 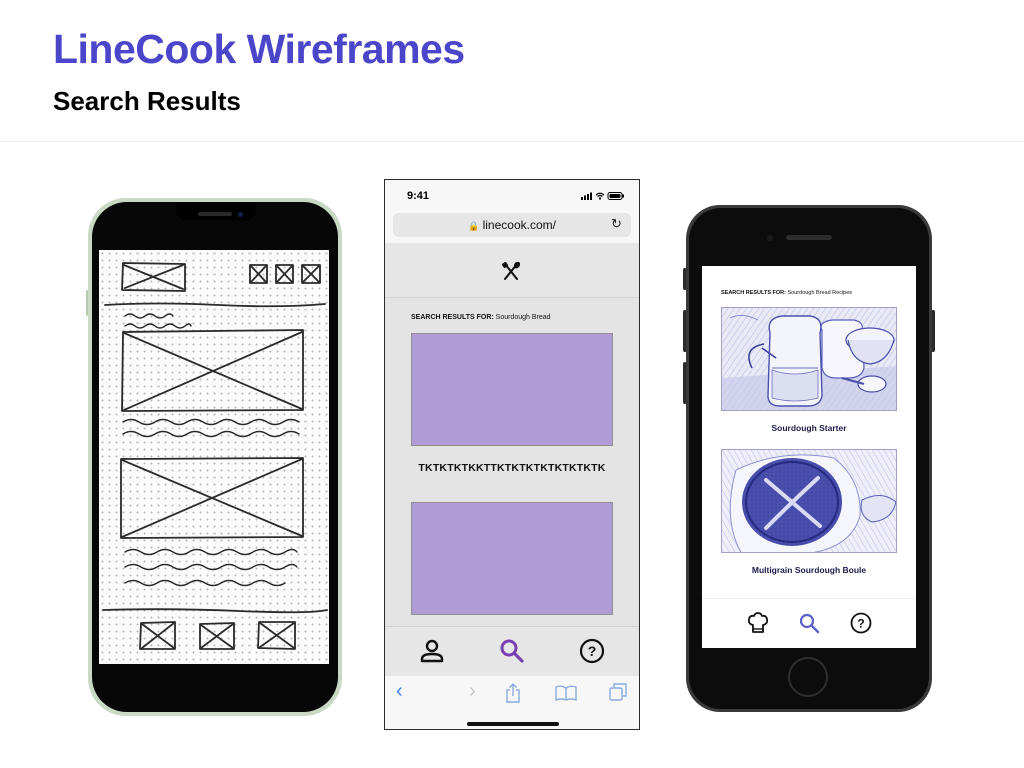 I want to click on reload-icon: ↻, so click(x=616, y=224).